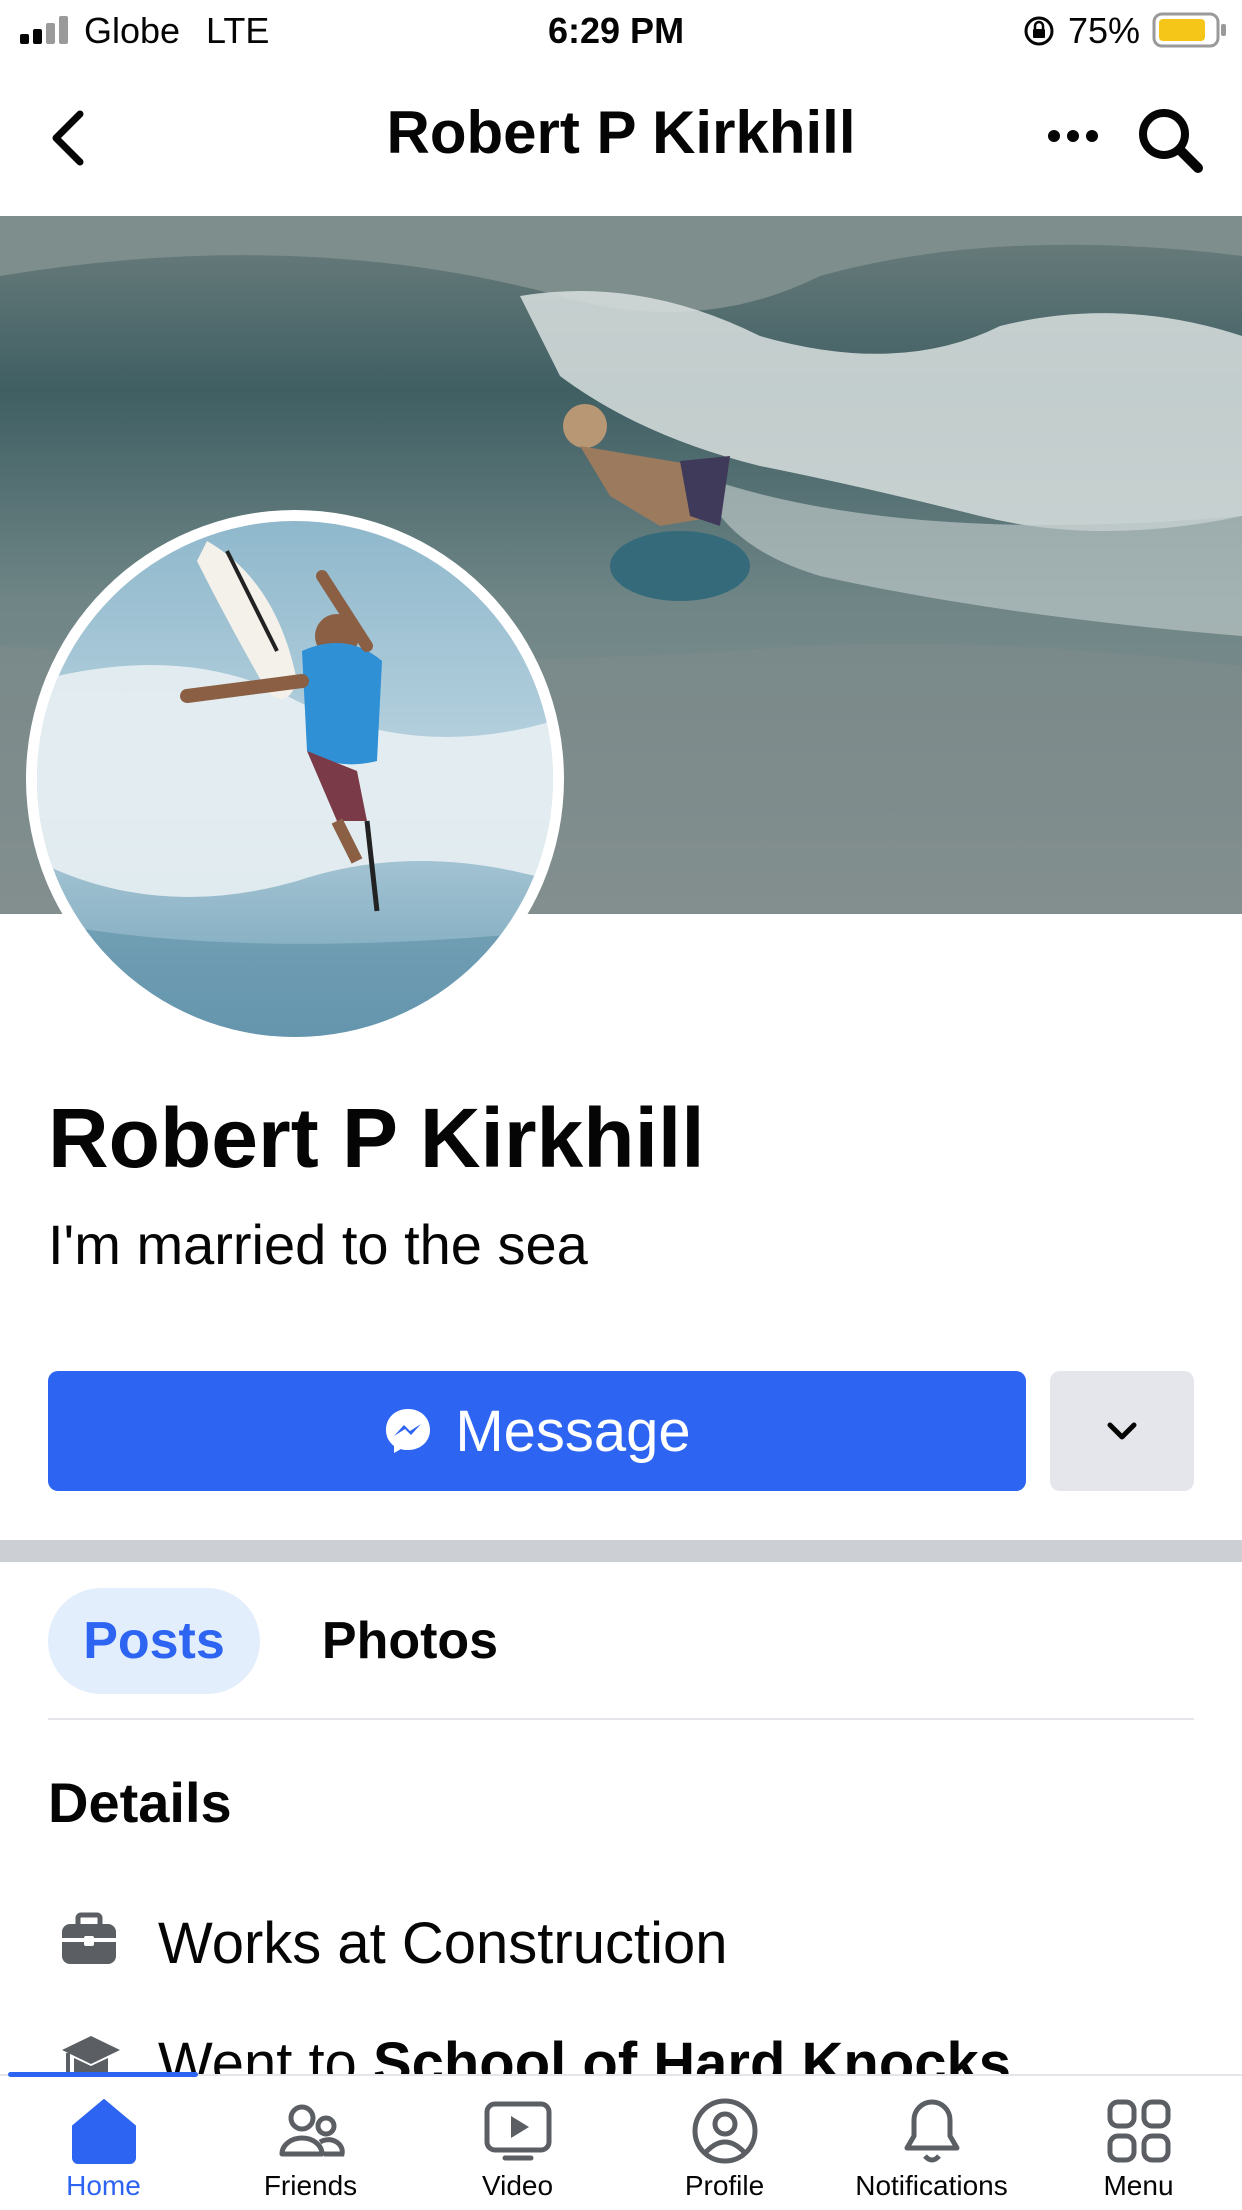  Describe the element at coordinates (932, 2131) in the screenshot. I see `bell-icon` at that location.